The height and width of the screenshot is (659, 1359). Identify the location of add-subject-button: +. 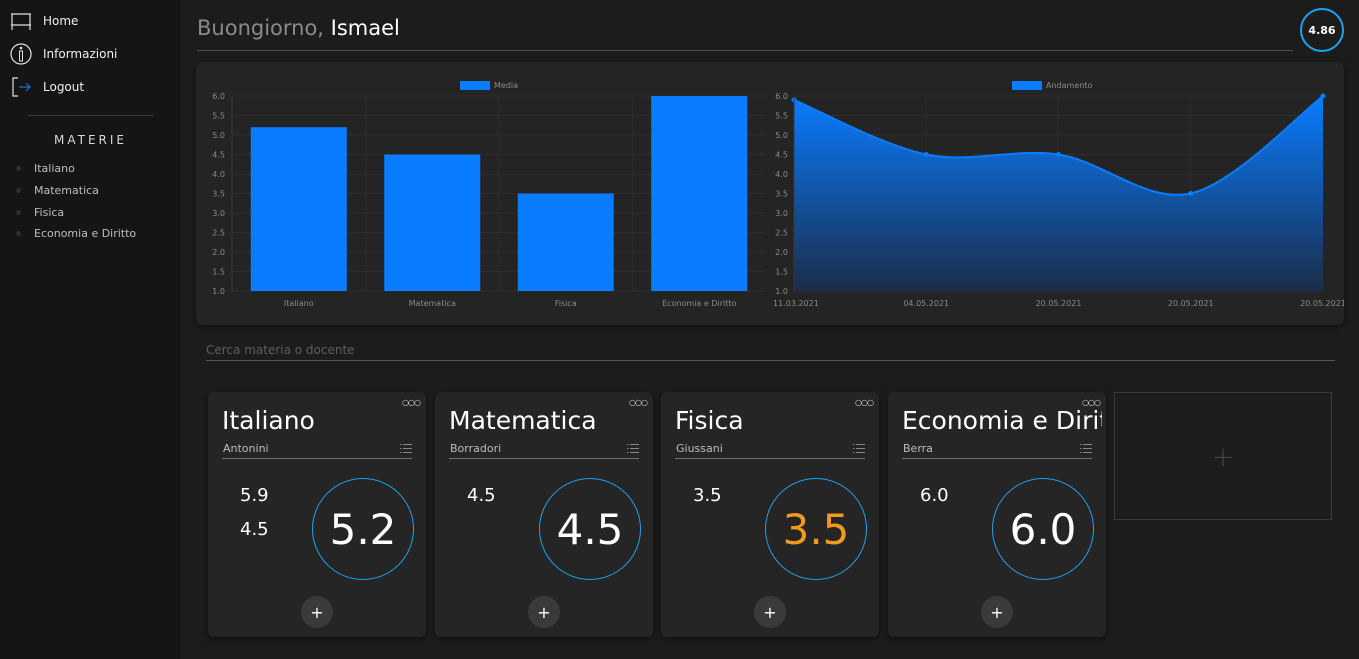
(1223, 456).